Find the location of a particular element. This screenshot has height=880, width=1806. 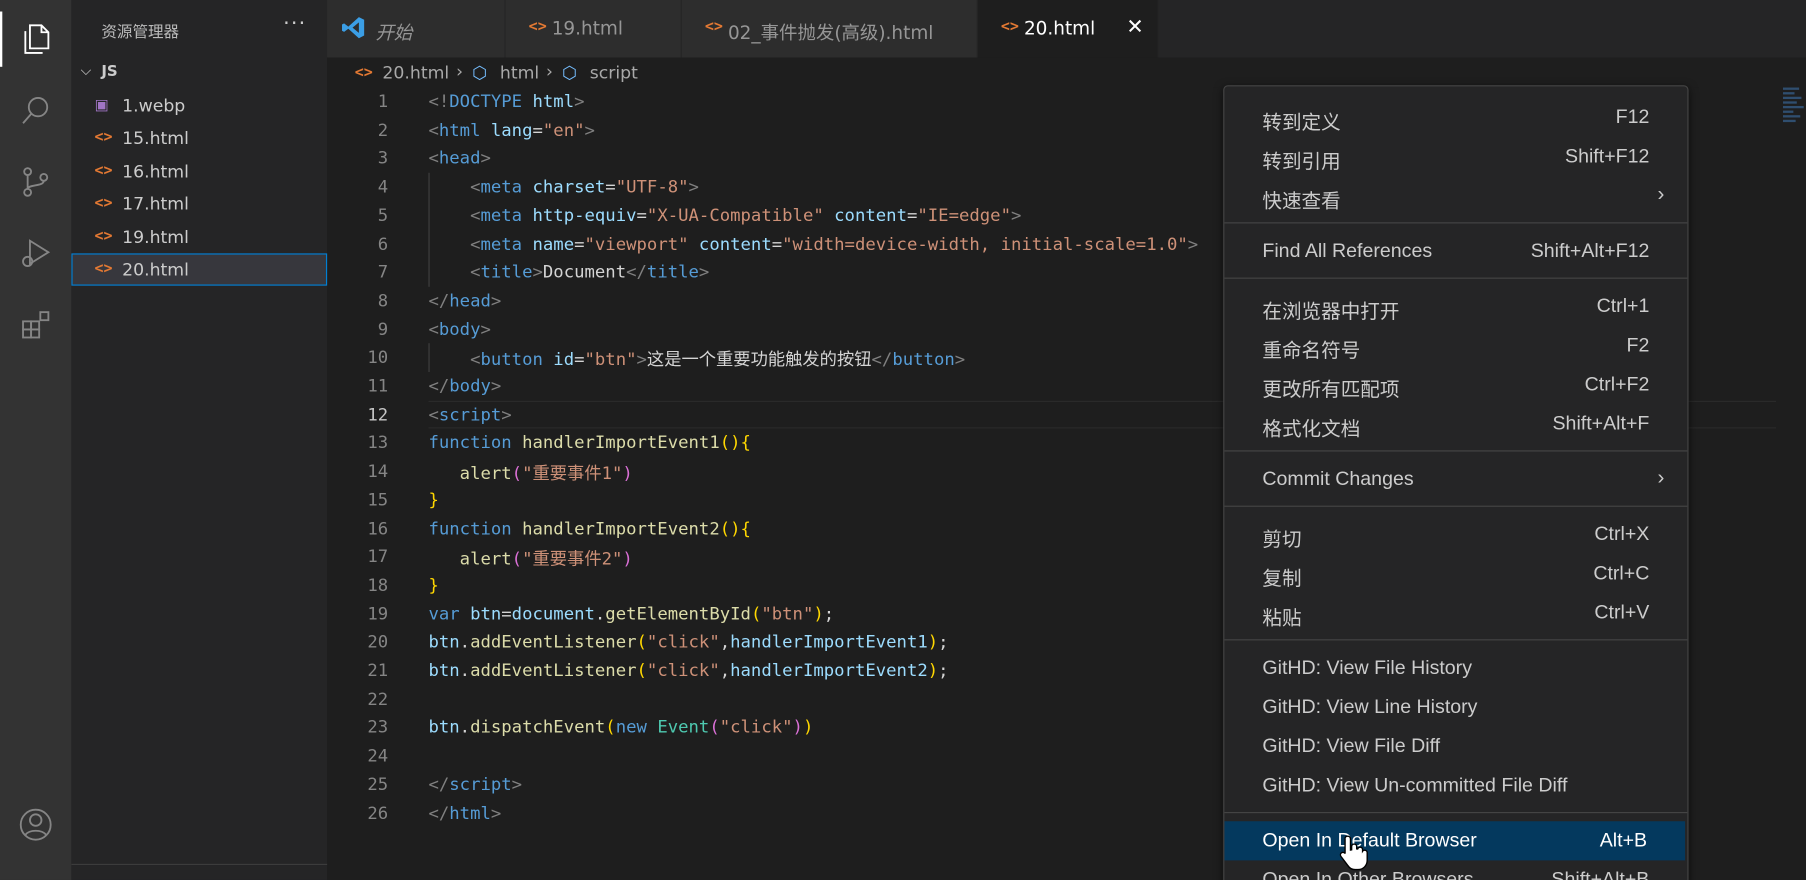

code-text: </script> is located at coordinates (475, 784).